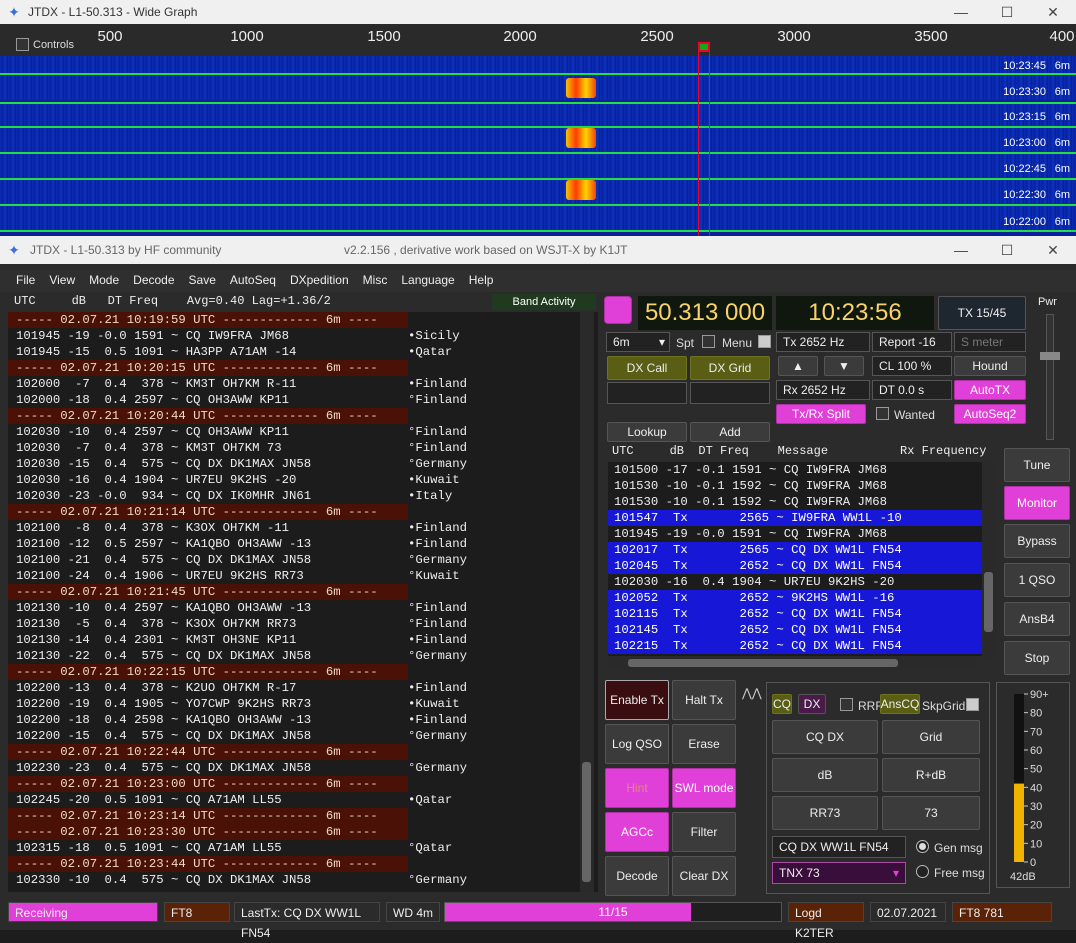  What do you see at coordinates (795, 534) in the screenshot?
I see `rx-message-row: 101945 -19 -0.0 1591 ~ CQ IW9FRA JM68` at bounding box center [795, 534].